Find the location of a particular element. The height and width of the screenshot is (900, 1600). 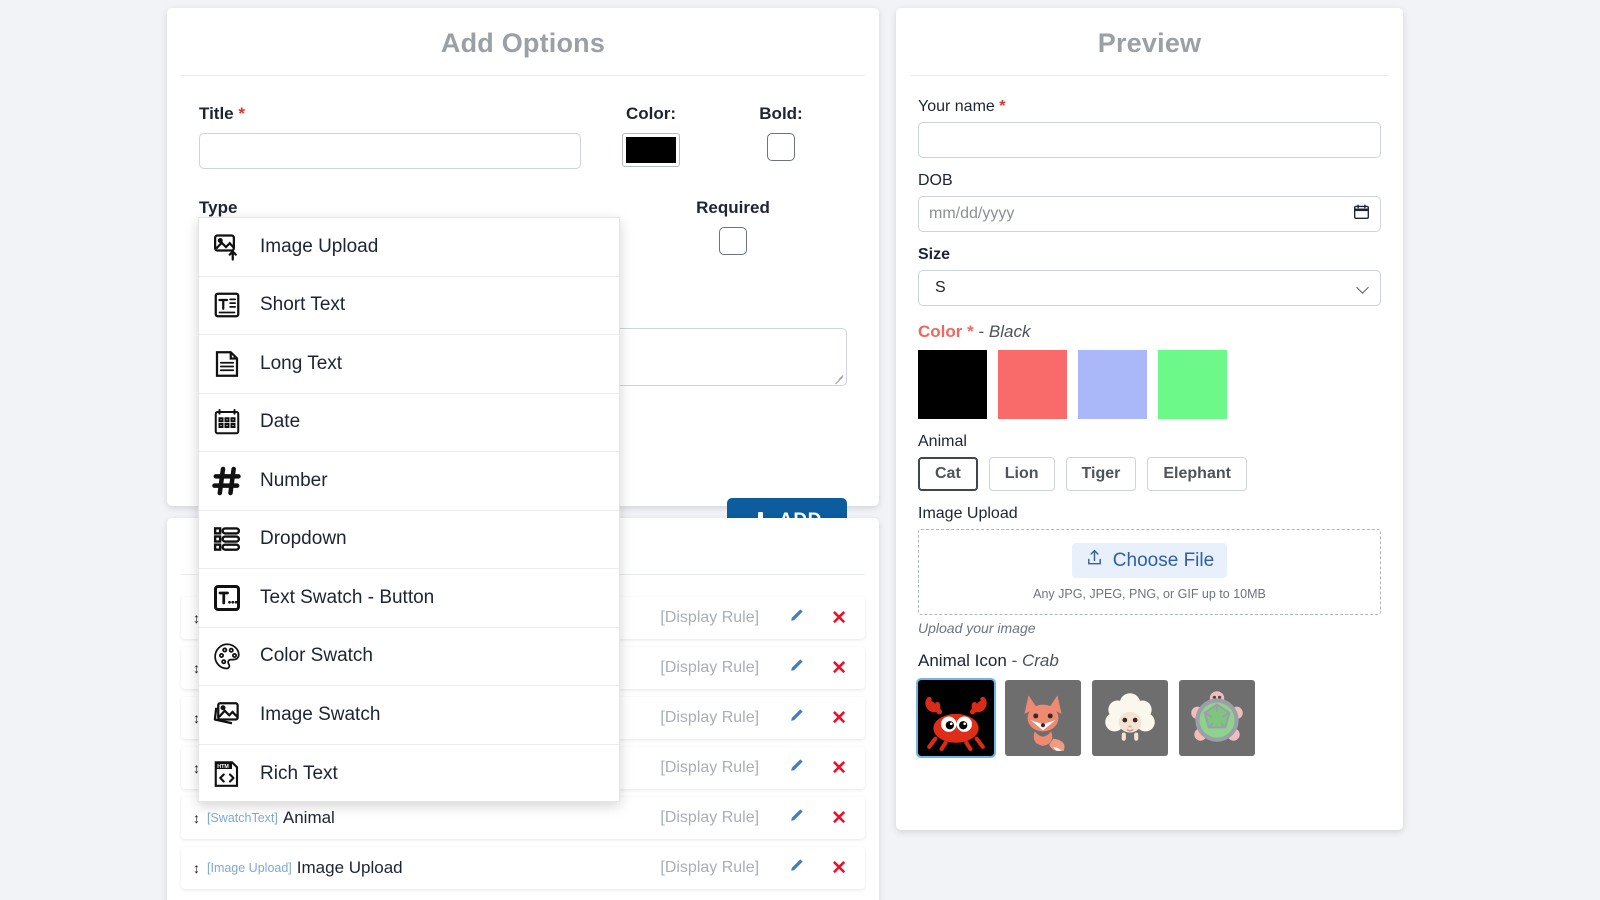

table-row: ↕ [SwatchText] Animal [Display Rule] ✕ is located at coordinates (523, 818).